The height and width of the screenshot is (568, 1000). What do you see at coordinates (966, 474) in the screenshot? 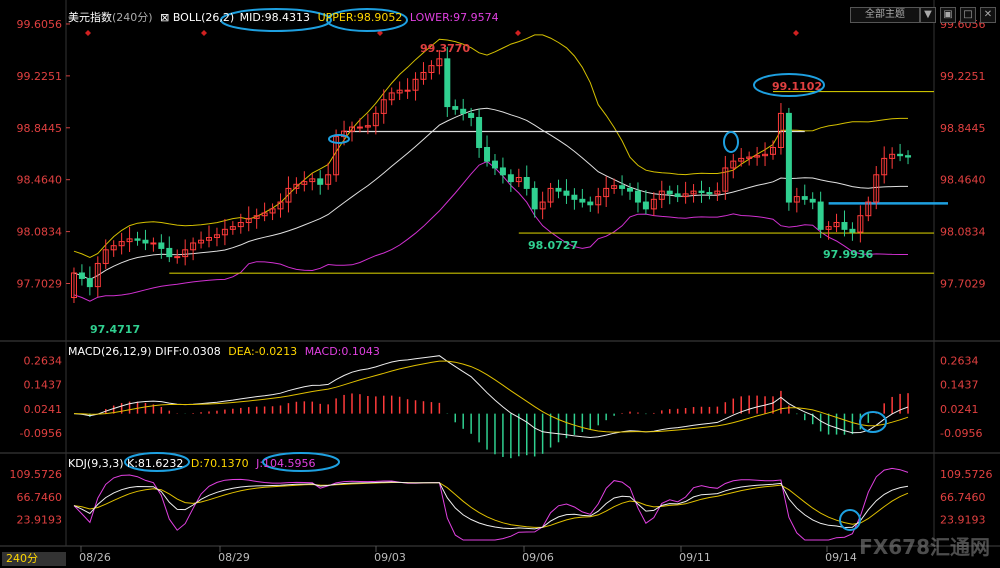
I see `kdj-tick-right: 109.5726` at bounding box center [966, 474].